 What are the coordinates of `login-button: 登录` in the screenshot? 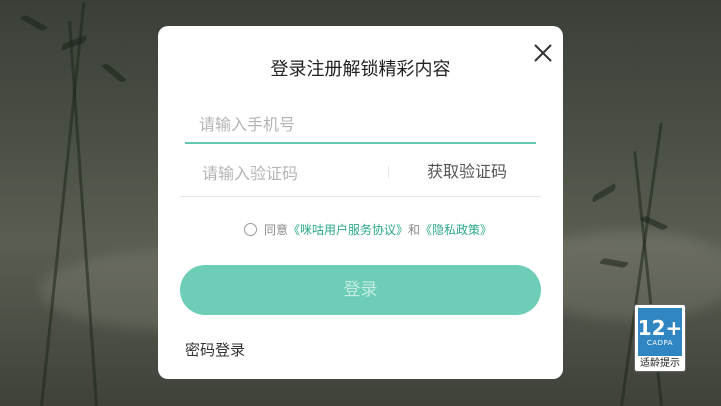 It's located at (360, 290).